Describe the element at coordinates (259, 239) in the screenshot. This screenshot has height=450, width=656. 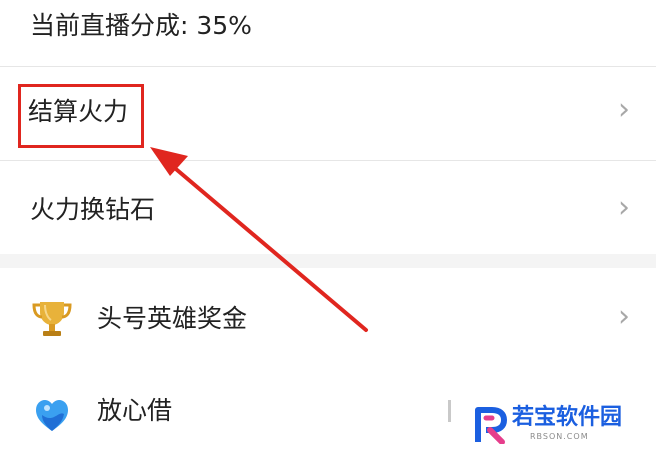
I see `annotation-arrow` at that location.